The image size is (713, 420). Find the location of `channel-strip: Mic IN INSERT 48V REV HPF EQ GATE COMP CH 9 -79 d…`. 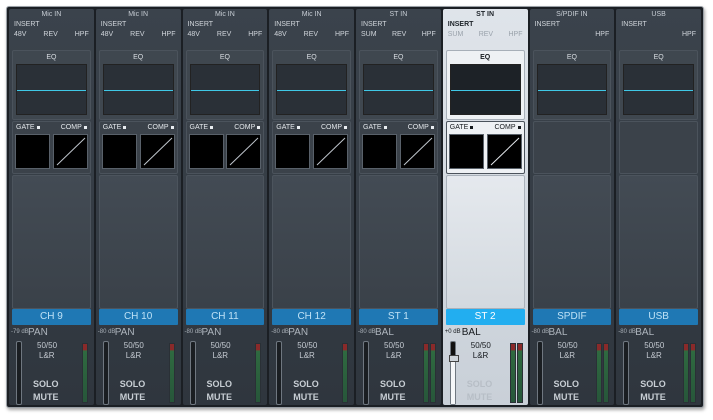

channel-strip: Mic IN INSERT 48V REV HPF EQ GATE COMP CH 9 -79 d… is located at coordinates (51, 207).